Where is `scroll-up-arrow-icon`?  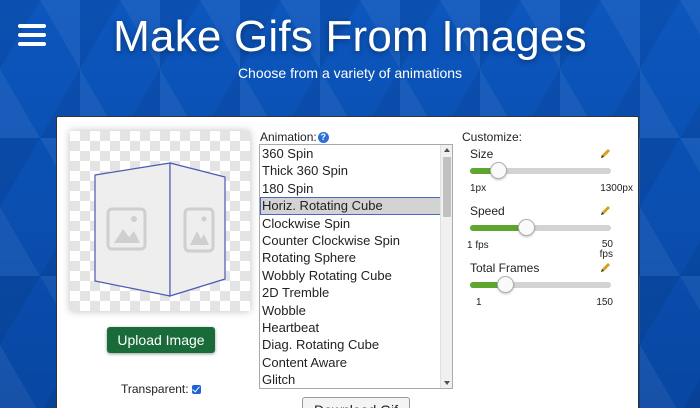
scroll-up-arrow-icon is located at coordinates (447, 150).